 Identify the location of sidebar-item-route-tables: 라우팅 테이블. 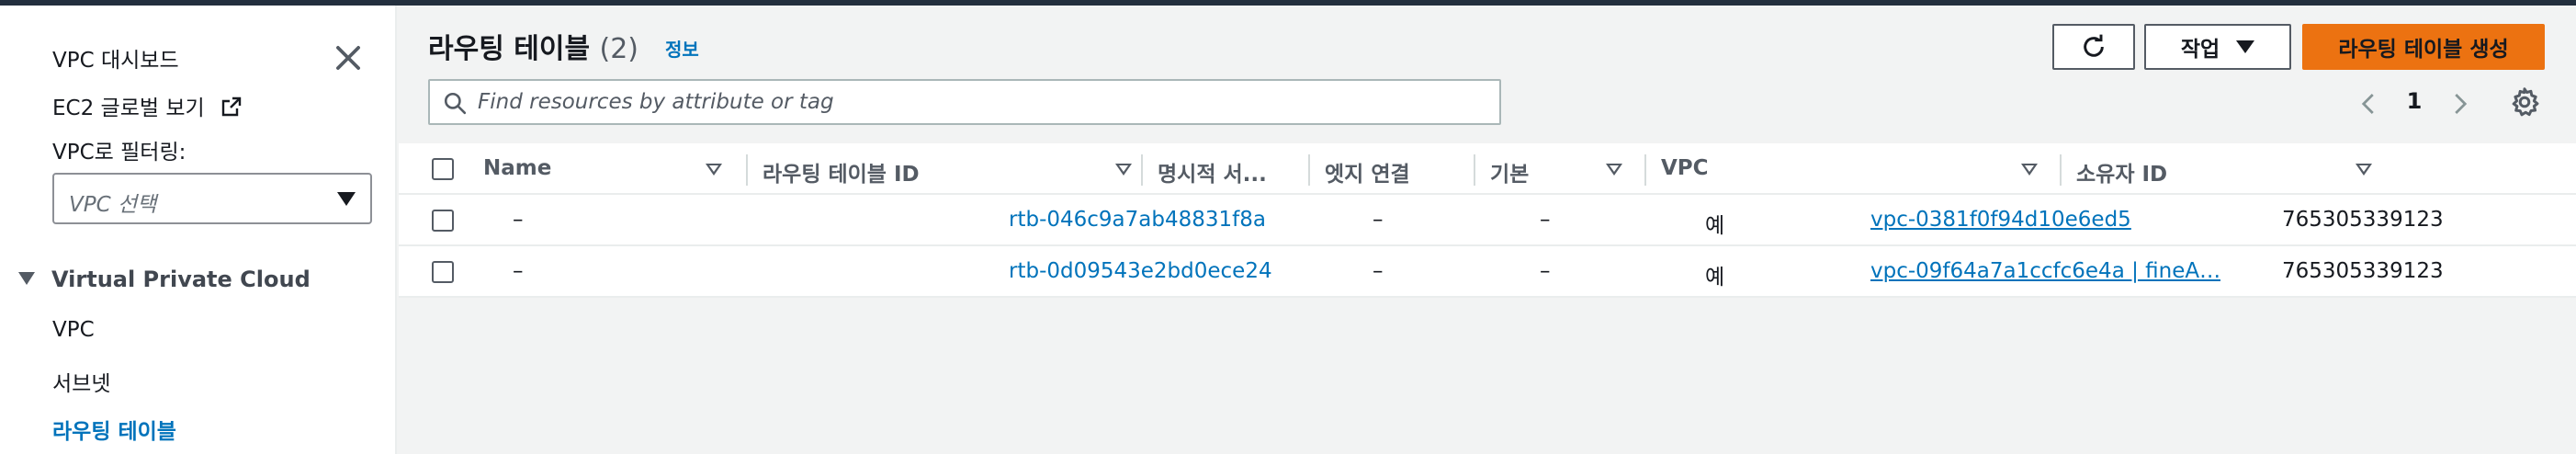
(114, 429).